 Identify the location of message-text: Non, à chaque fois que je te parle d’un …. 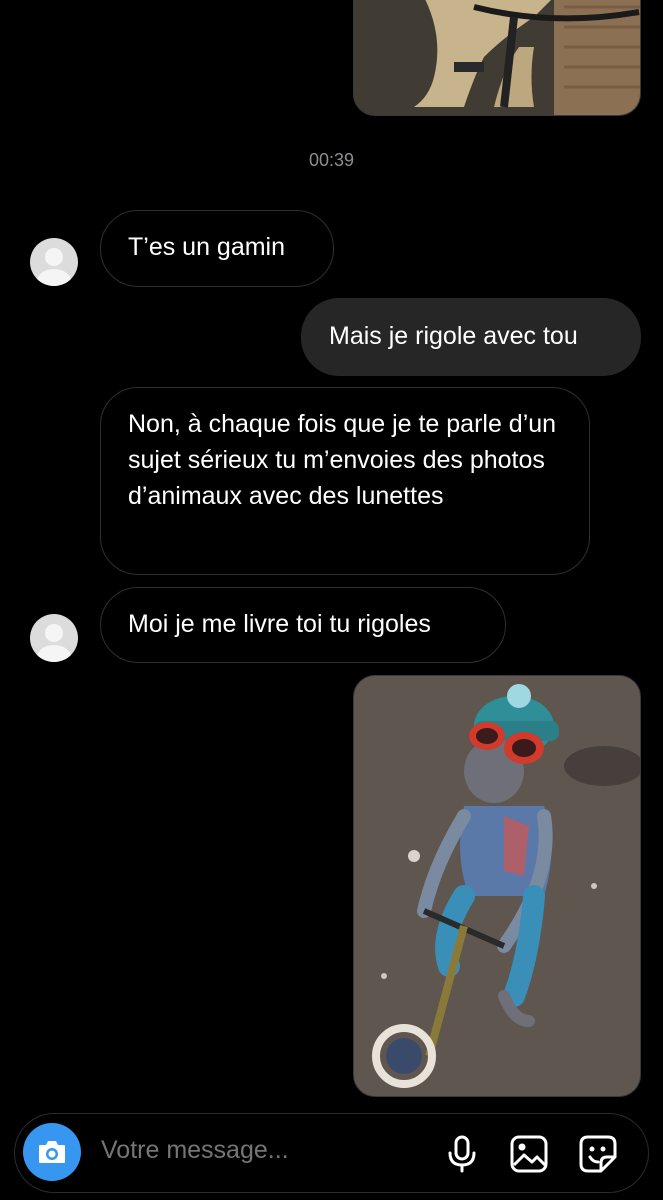
(342, 460).